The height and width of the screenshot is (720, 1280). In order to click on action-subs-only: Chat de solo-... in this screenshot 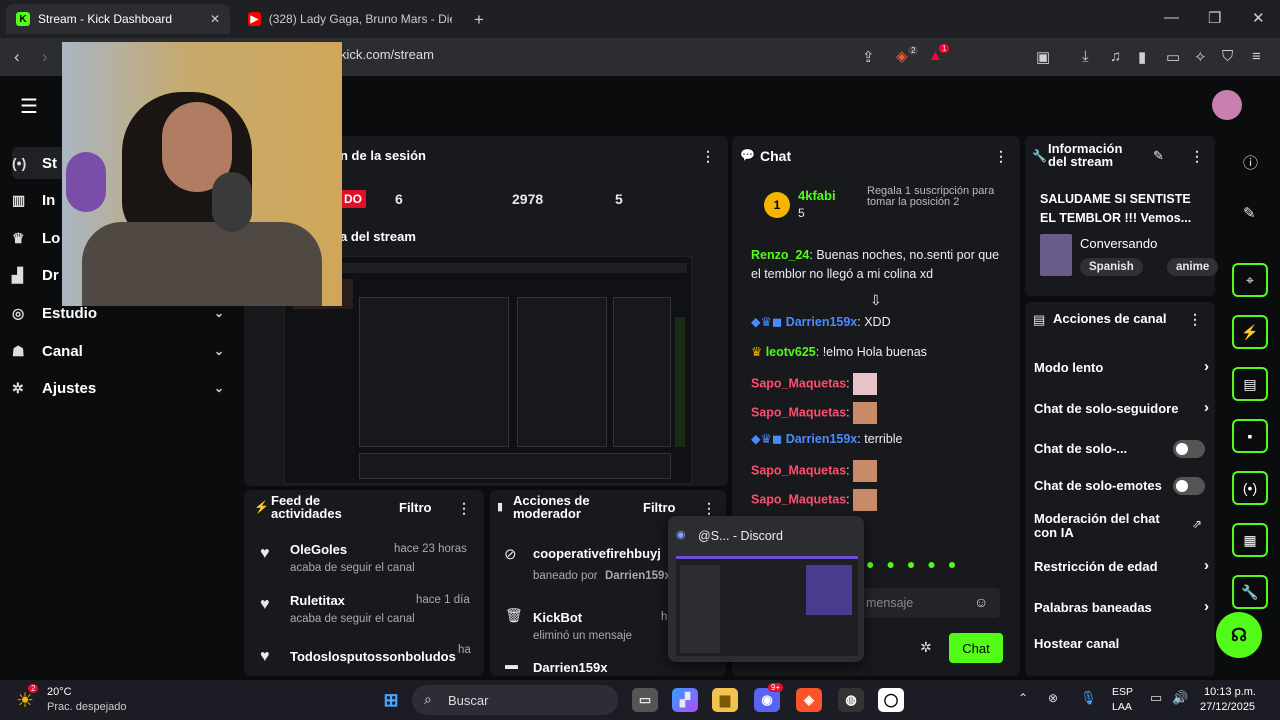, I will do `click(1121, 449)`.